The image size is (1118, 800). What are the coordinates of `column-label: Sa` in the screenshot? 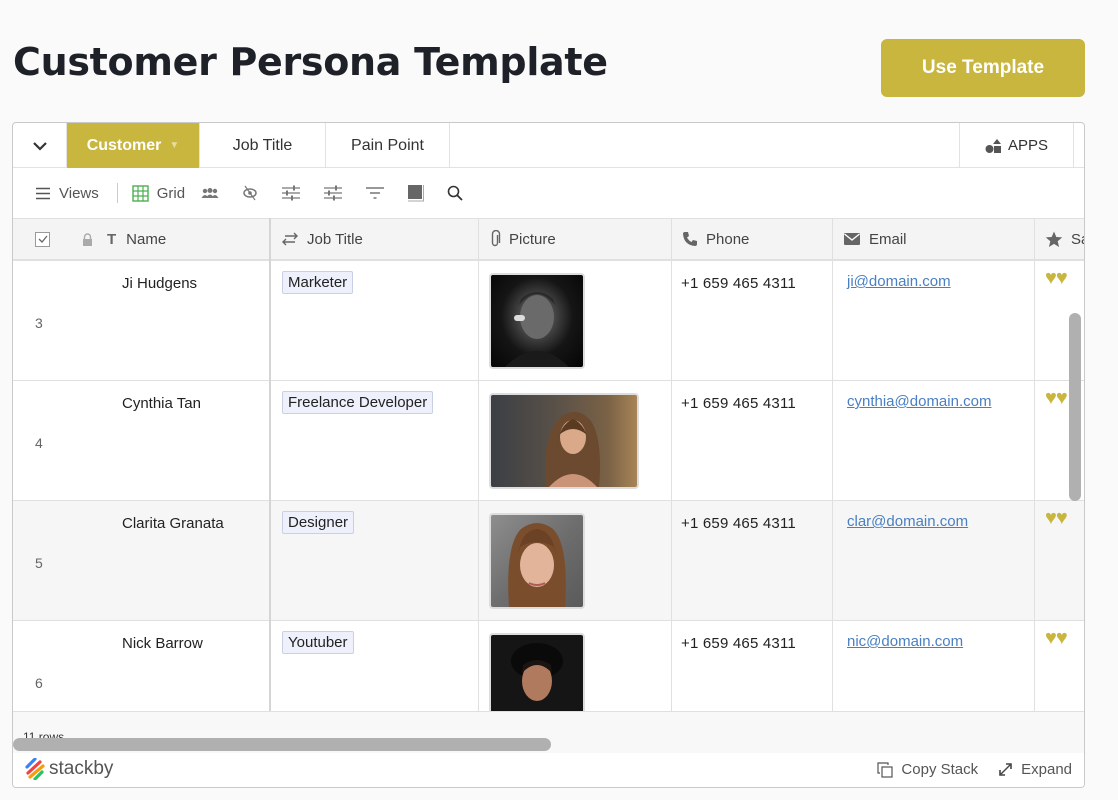 It's located at (1077, 239).